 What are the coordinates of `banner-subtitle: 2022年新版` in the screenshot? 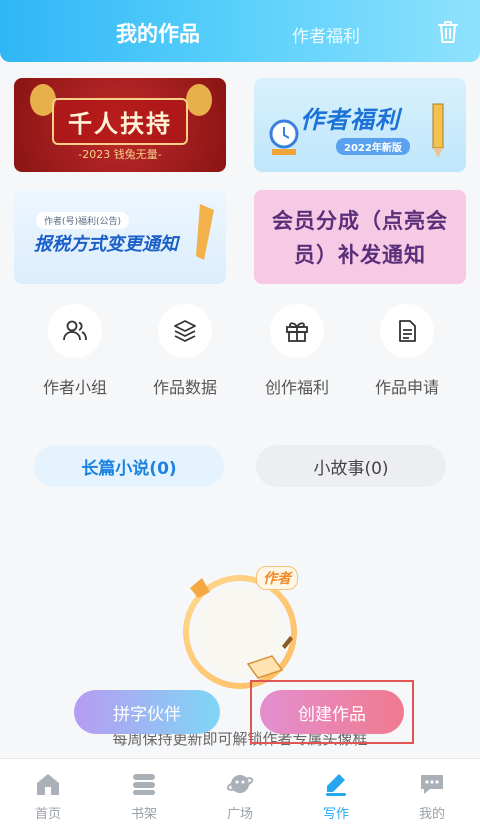 It's located at (373, 146).